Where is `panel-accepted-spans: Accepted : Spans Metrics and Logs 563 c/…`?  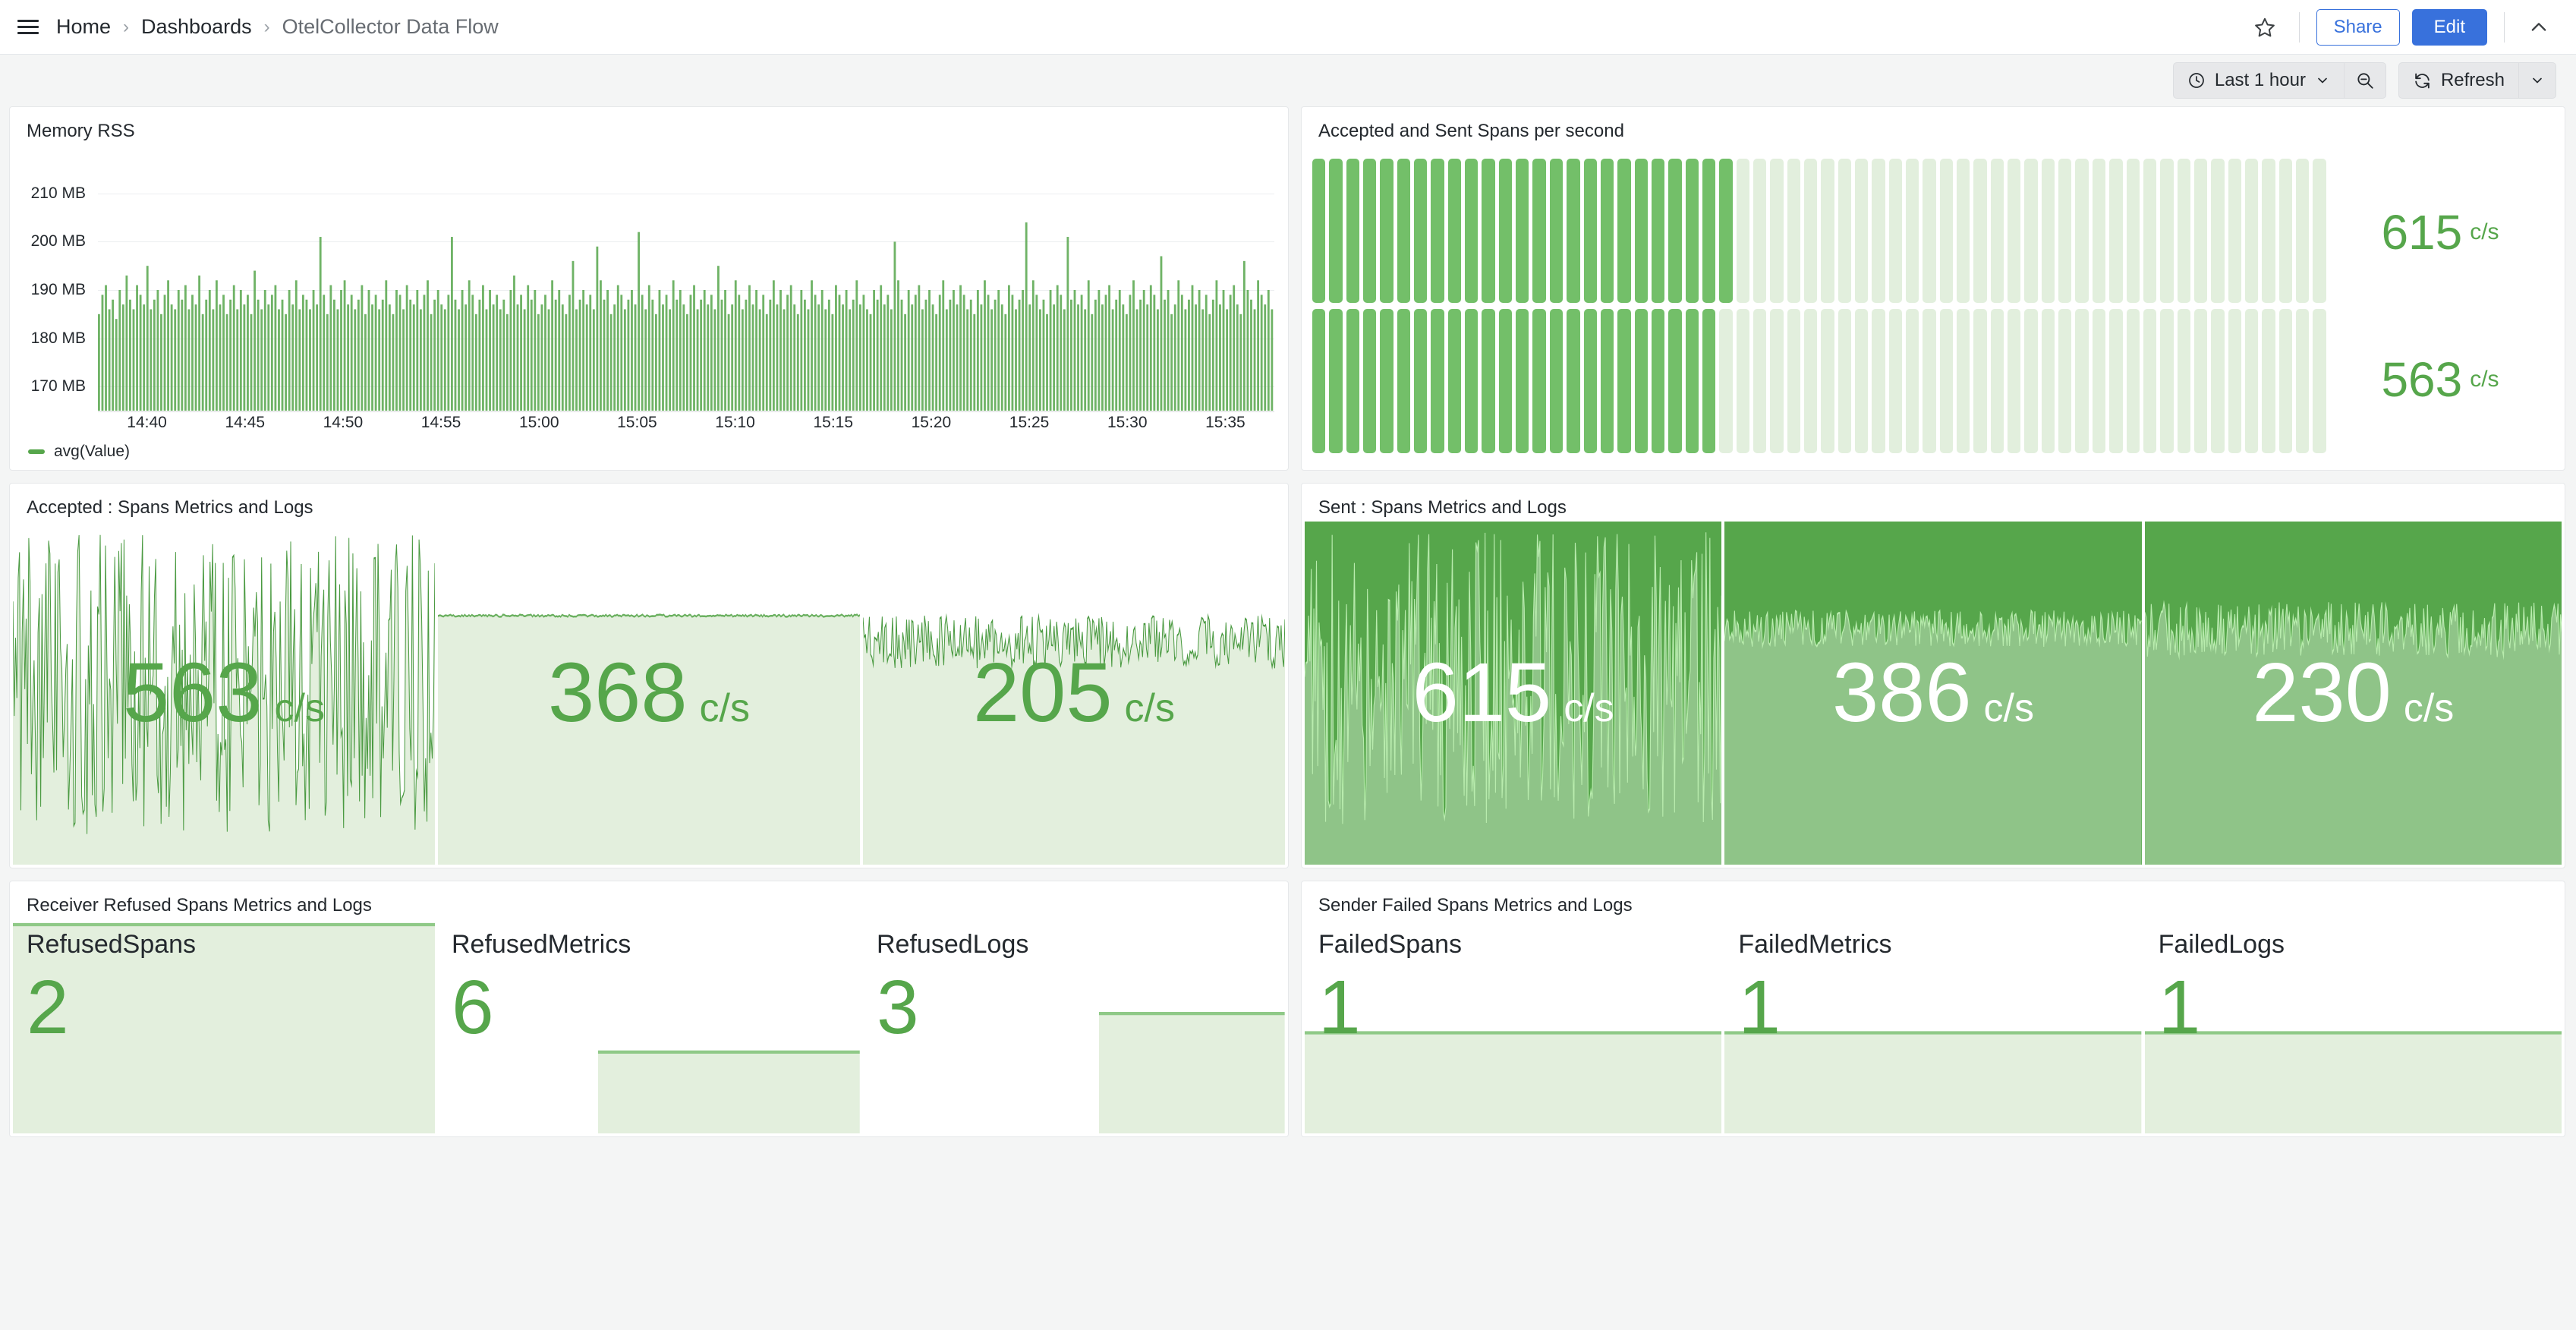 panel-accepted-spans: Accepted : Spans Metrics and Logs 563 c/… is located at coordinates (649, 675).